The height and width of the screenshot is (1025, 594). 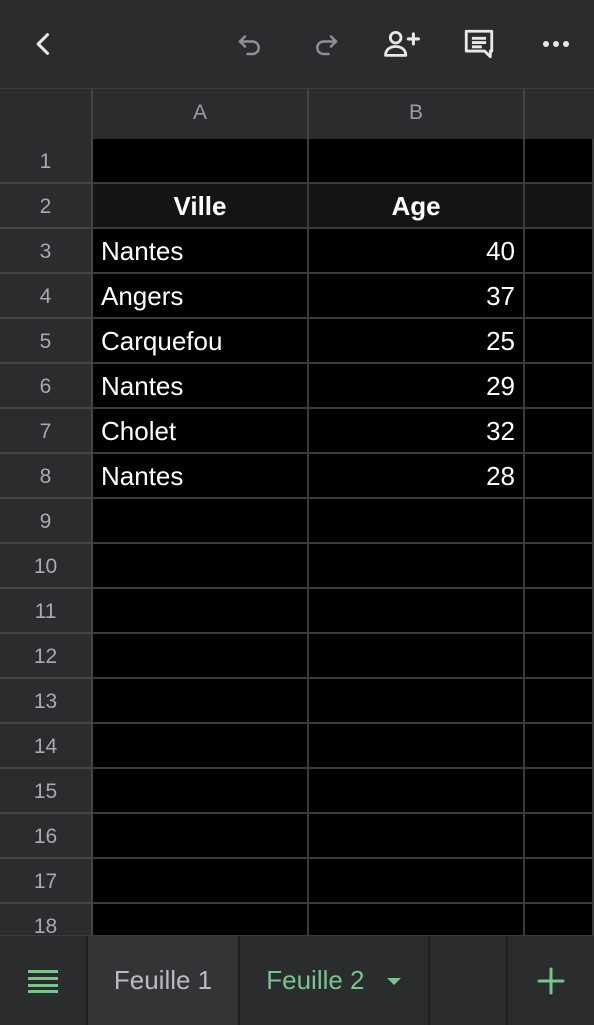 What do you see at coordinates (201, 521) in the screenshot?
I see `cell-a9` at bounding box center [201, 521].